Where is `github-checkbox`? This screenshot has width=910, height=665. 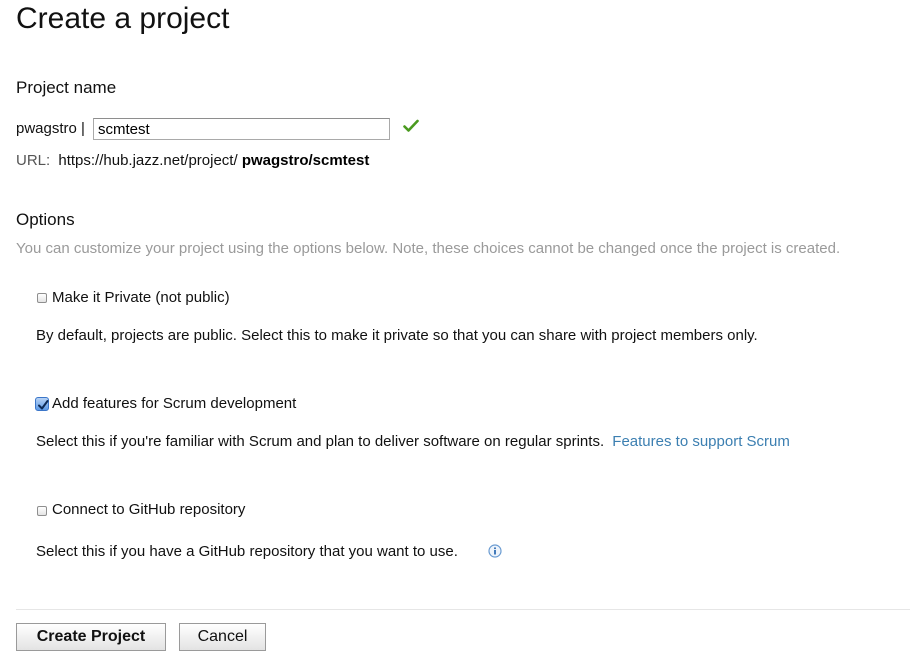
github-checkbox is located at coordinates (42, 511).